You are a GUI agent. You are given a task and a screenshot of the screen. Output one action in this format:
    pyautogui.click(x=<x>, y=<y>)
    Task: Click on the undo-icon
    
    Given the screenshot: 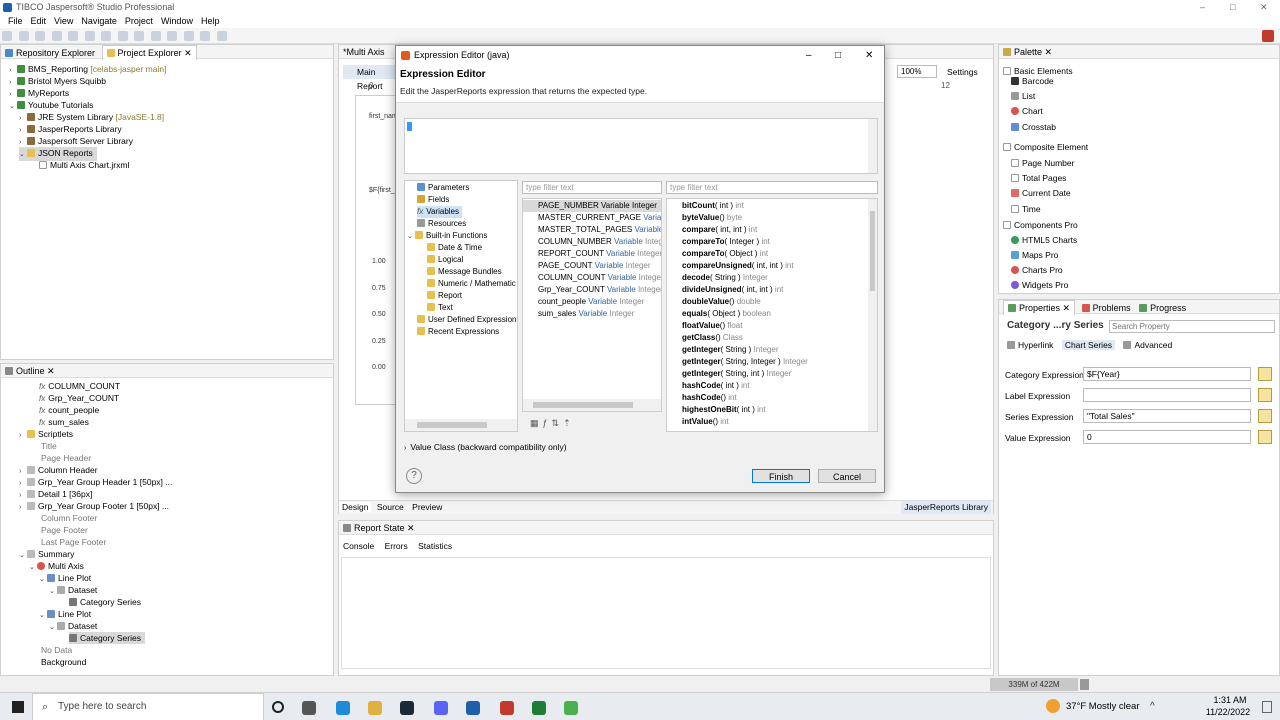 What is the action you would take?
    pyautogui.click(x=73, y=36)
    